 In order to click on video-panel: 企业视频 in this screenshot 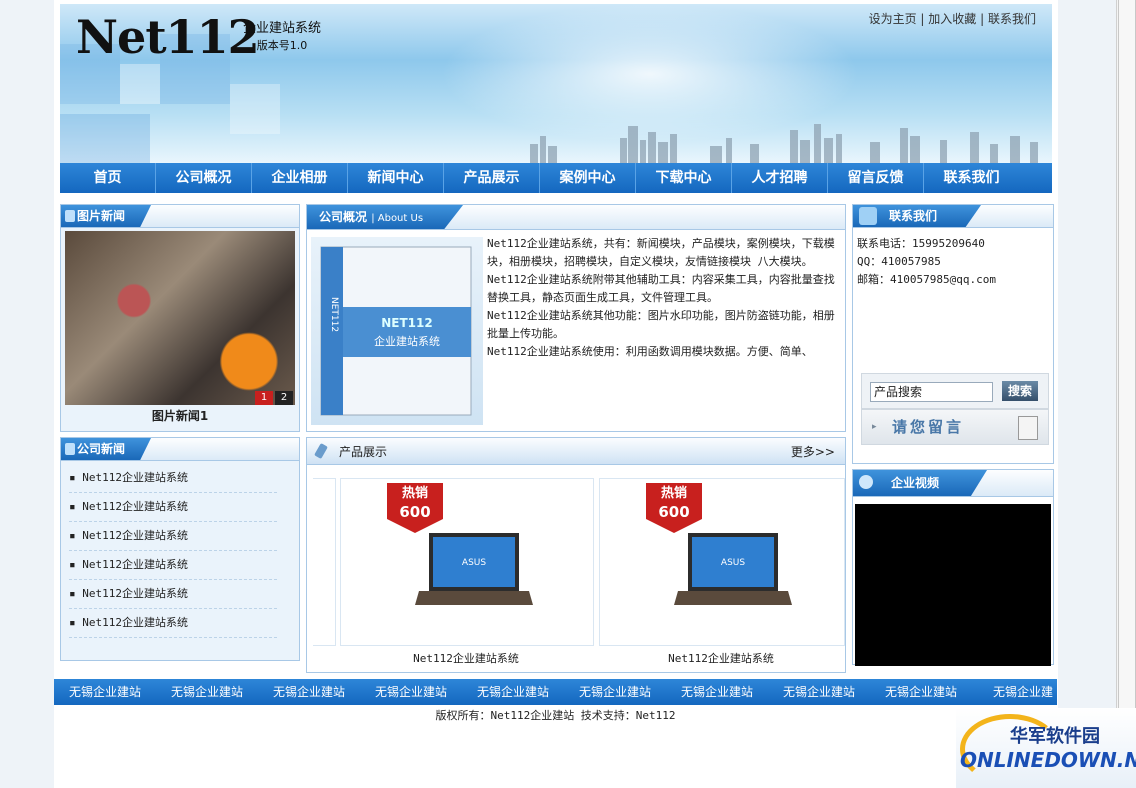, I will do `click(953, 567)`.